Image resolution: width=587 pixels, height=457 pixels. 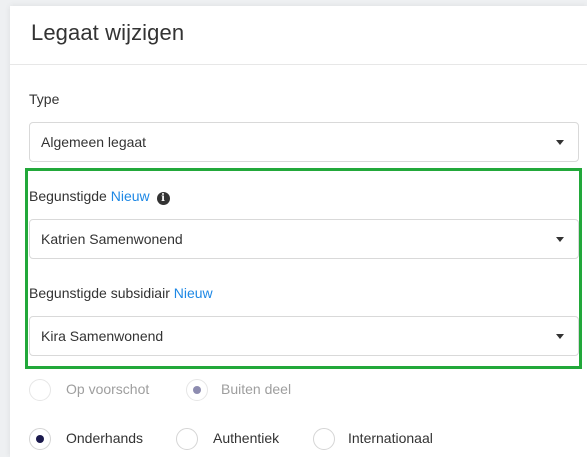 I want to click on radio-authentiek-label: Authentiek, so click(x=246, y=438).